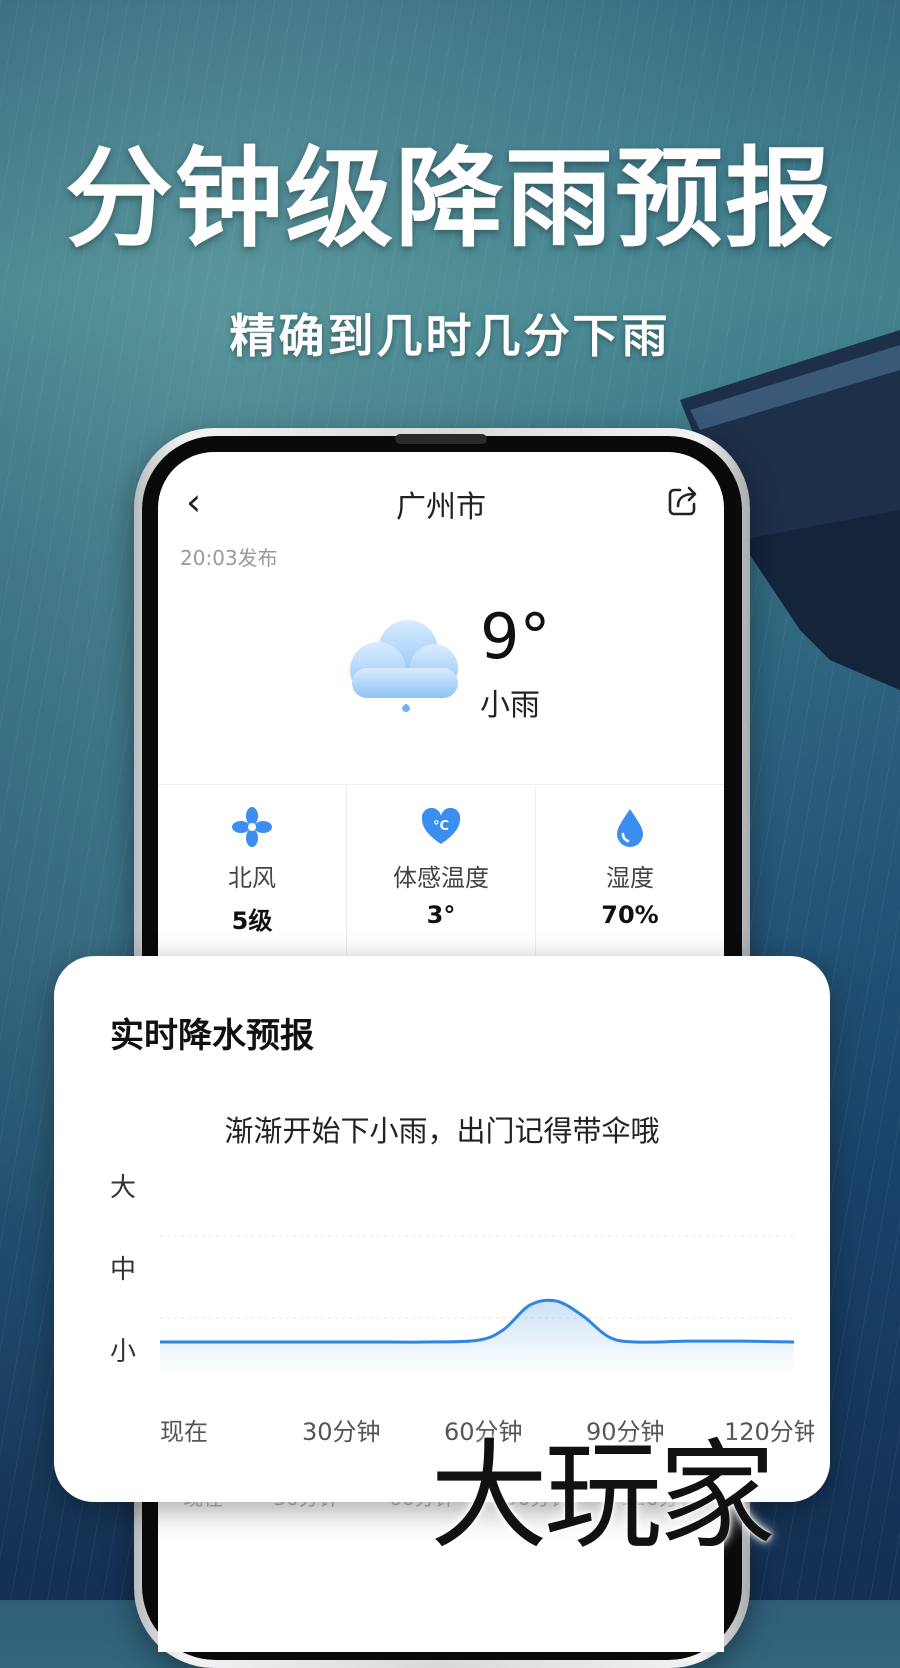  Describe the element at coordinates (477, 1321) in the screenshot. I see `precipitation-line` at that location.